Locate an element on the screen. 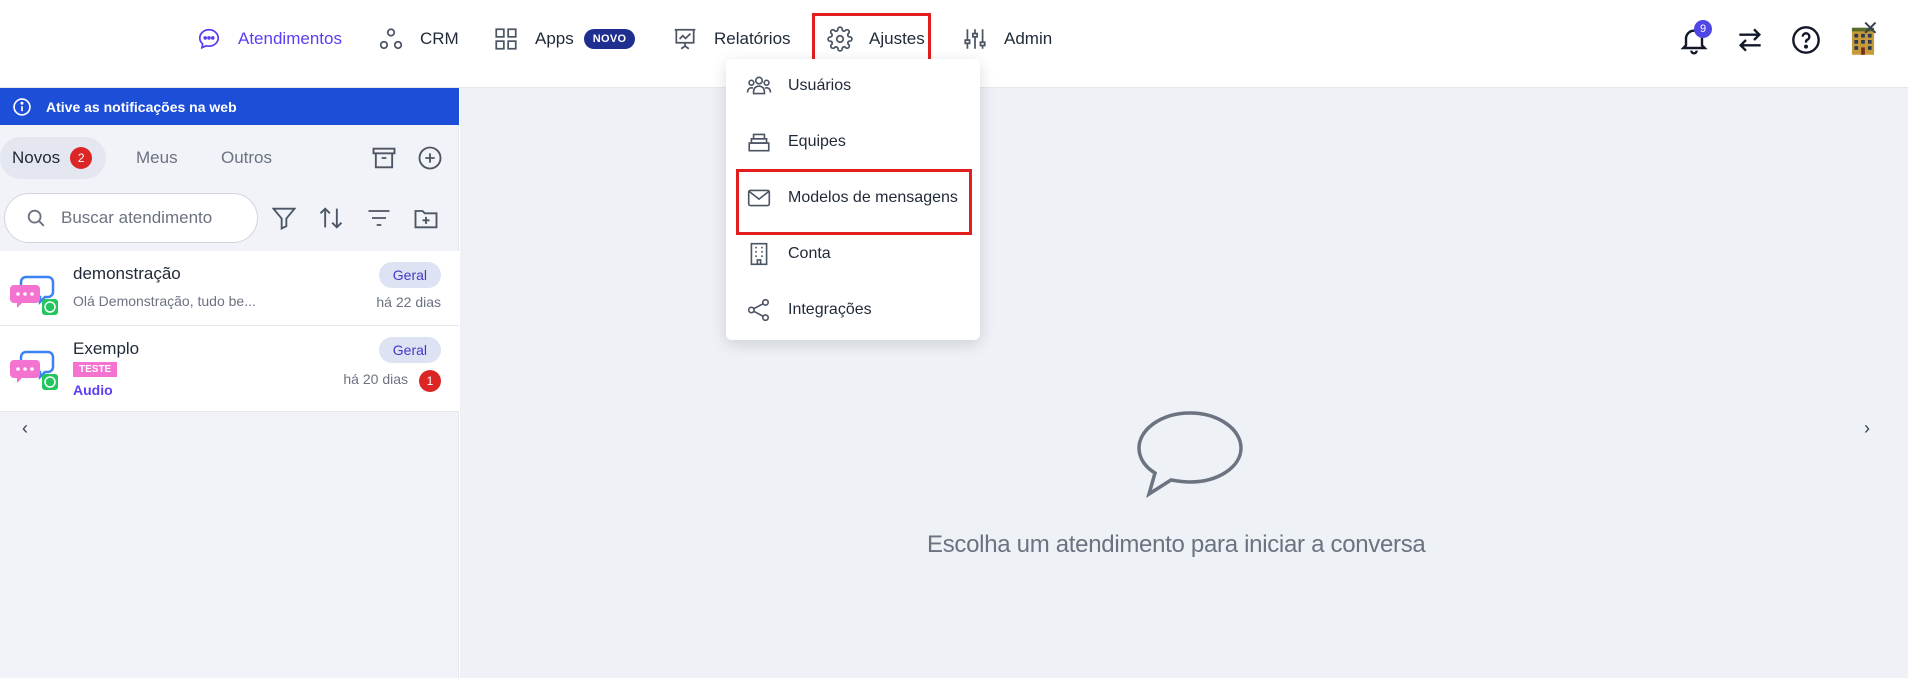 This screenshot has width=1908, height=678. notifications-button: 9 is located at coordinates (1695, 38).